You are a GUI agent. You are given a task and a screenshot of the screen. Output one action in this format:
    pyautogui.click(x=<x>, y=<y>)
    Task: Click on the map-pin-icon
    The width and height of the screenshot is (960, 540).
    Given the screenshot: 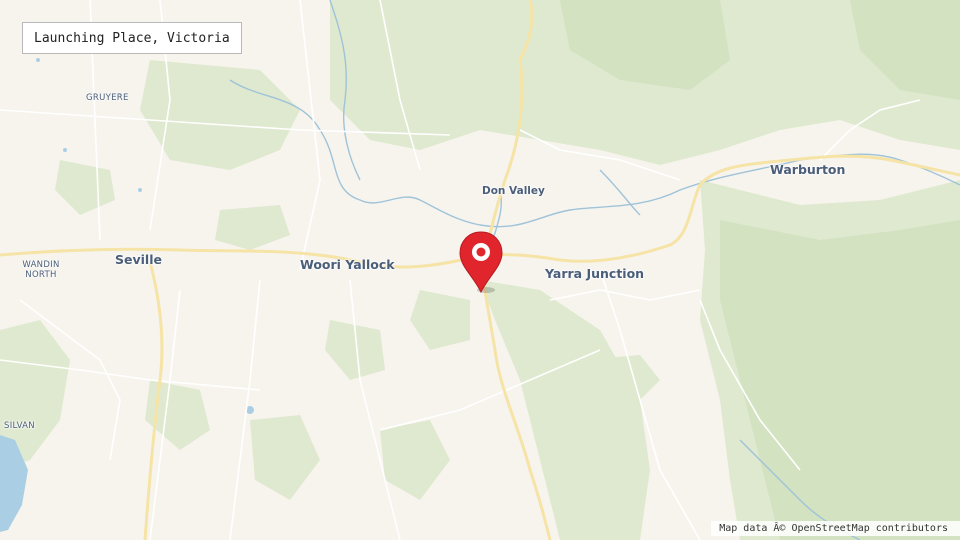 What is the action you would take?
    pyautogui.click(x=482, y=263)
    